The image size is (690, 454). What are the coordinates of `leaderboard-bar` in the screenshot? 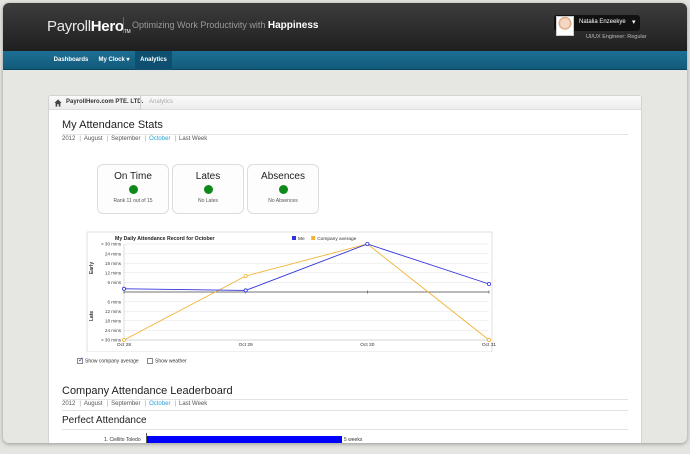 It's located at (244, 439).